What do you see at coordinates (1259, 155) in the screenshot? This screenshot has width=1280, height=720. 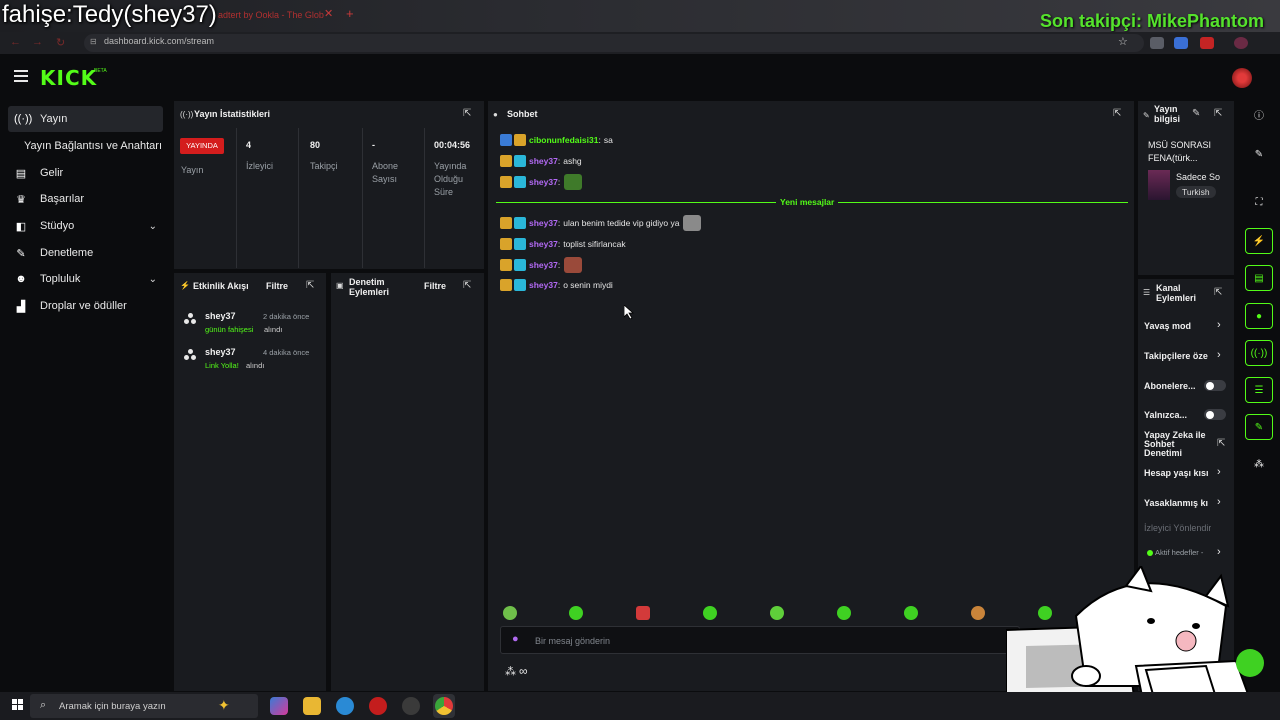 I see `pen-icon: ✎` at bounding box center [1259, 155].